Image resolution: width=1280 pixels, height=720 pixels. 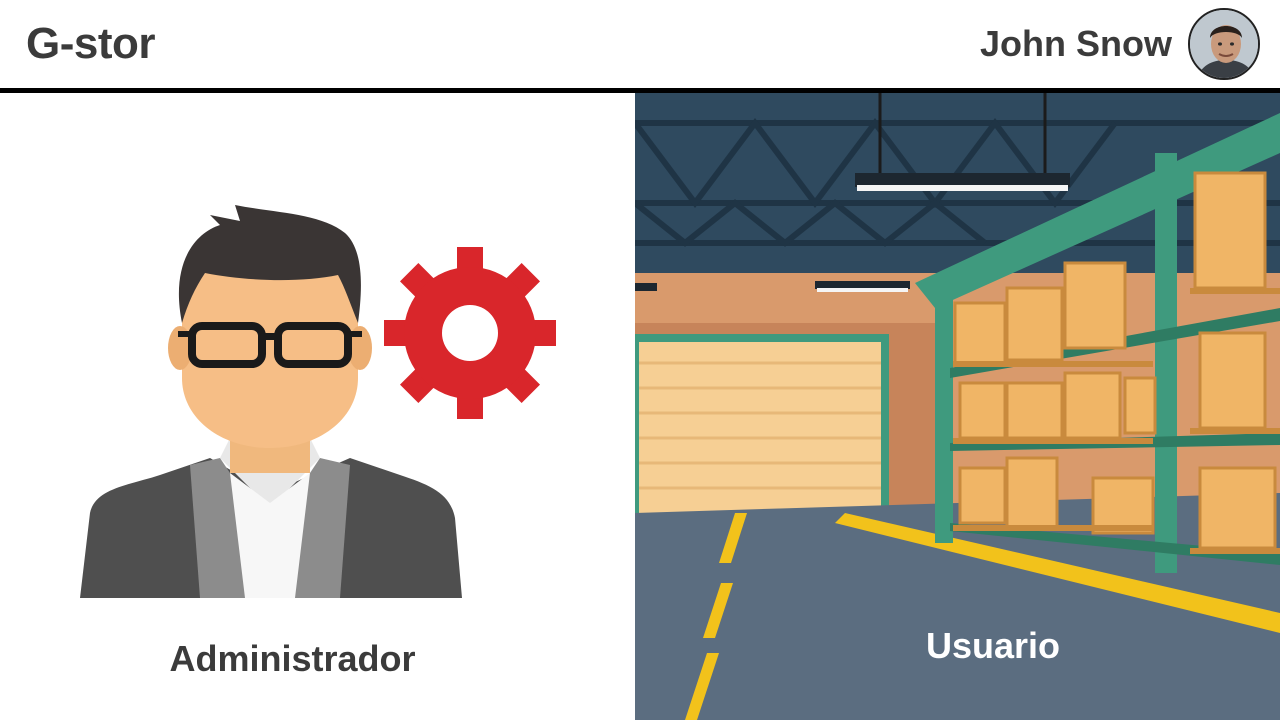 I want to click on app-title: G-stor, so click(x=91, y=43).